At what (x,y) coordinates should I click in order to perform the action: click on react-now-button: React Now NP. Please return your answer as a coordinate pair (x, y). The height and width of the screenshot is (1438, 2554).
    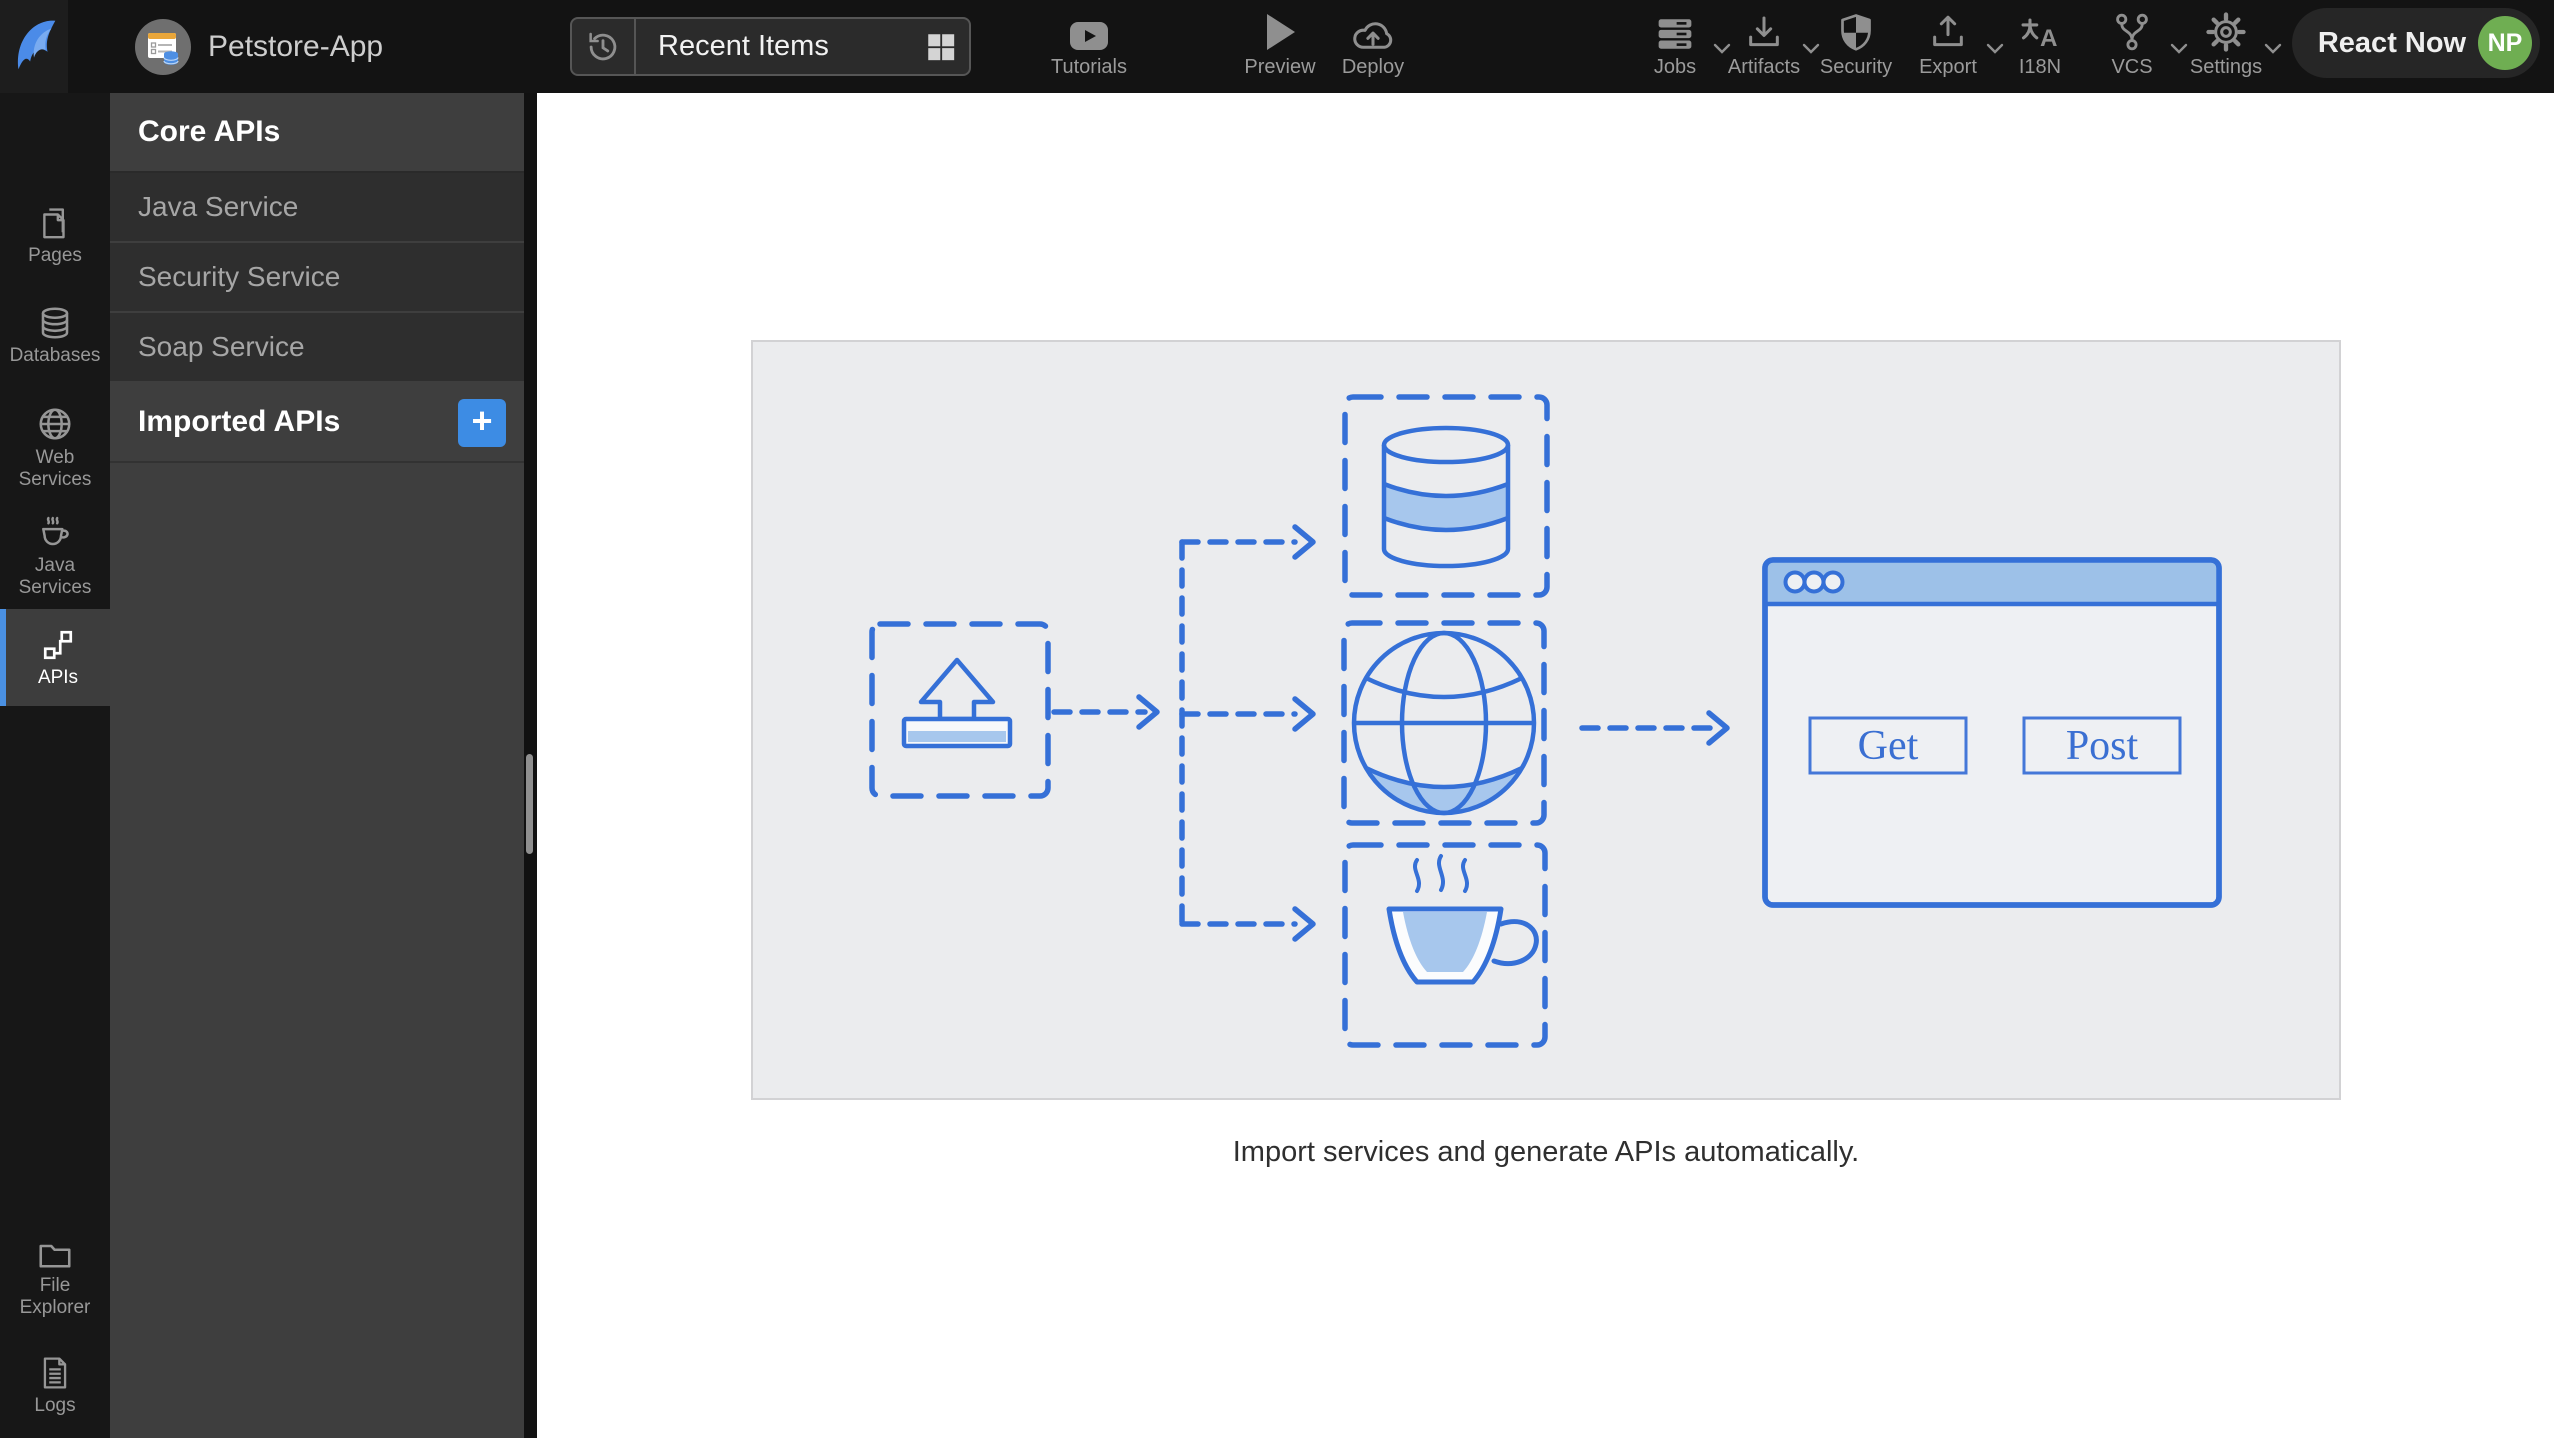
    Looking at the image, I should click on (2416, 43).